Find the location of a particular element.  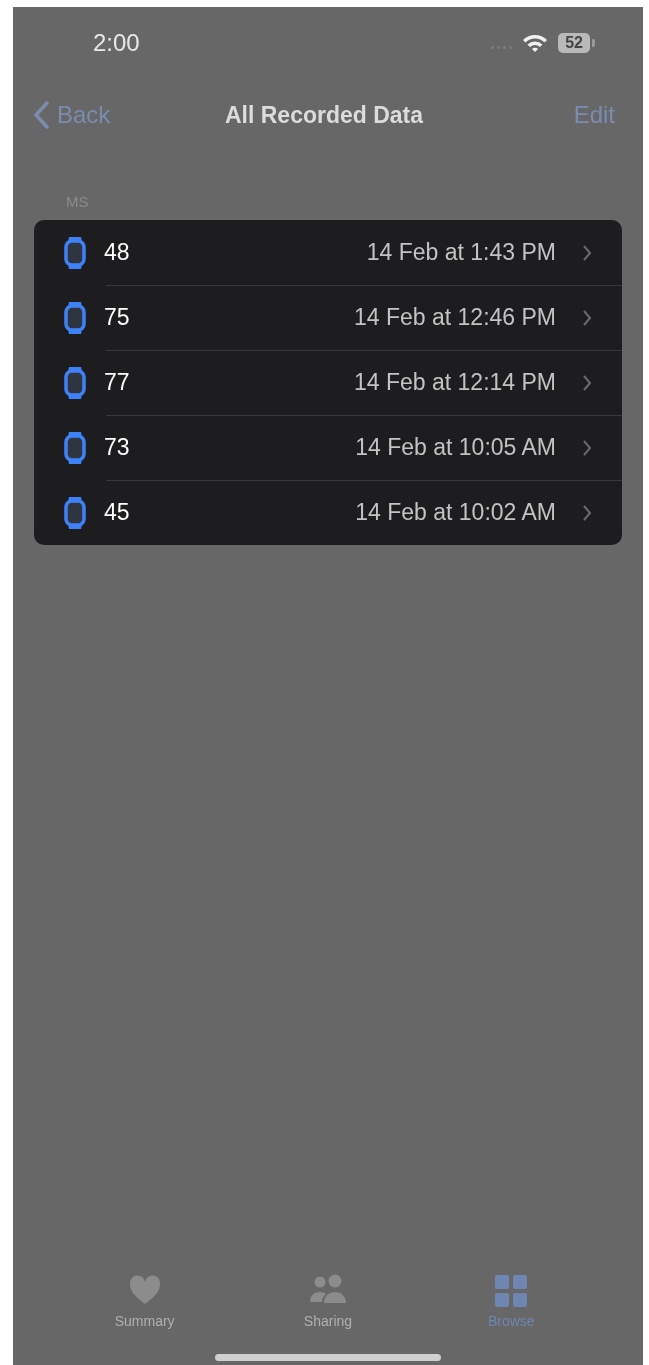

record-value: 77 is located at coordinates (117, 382).